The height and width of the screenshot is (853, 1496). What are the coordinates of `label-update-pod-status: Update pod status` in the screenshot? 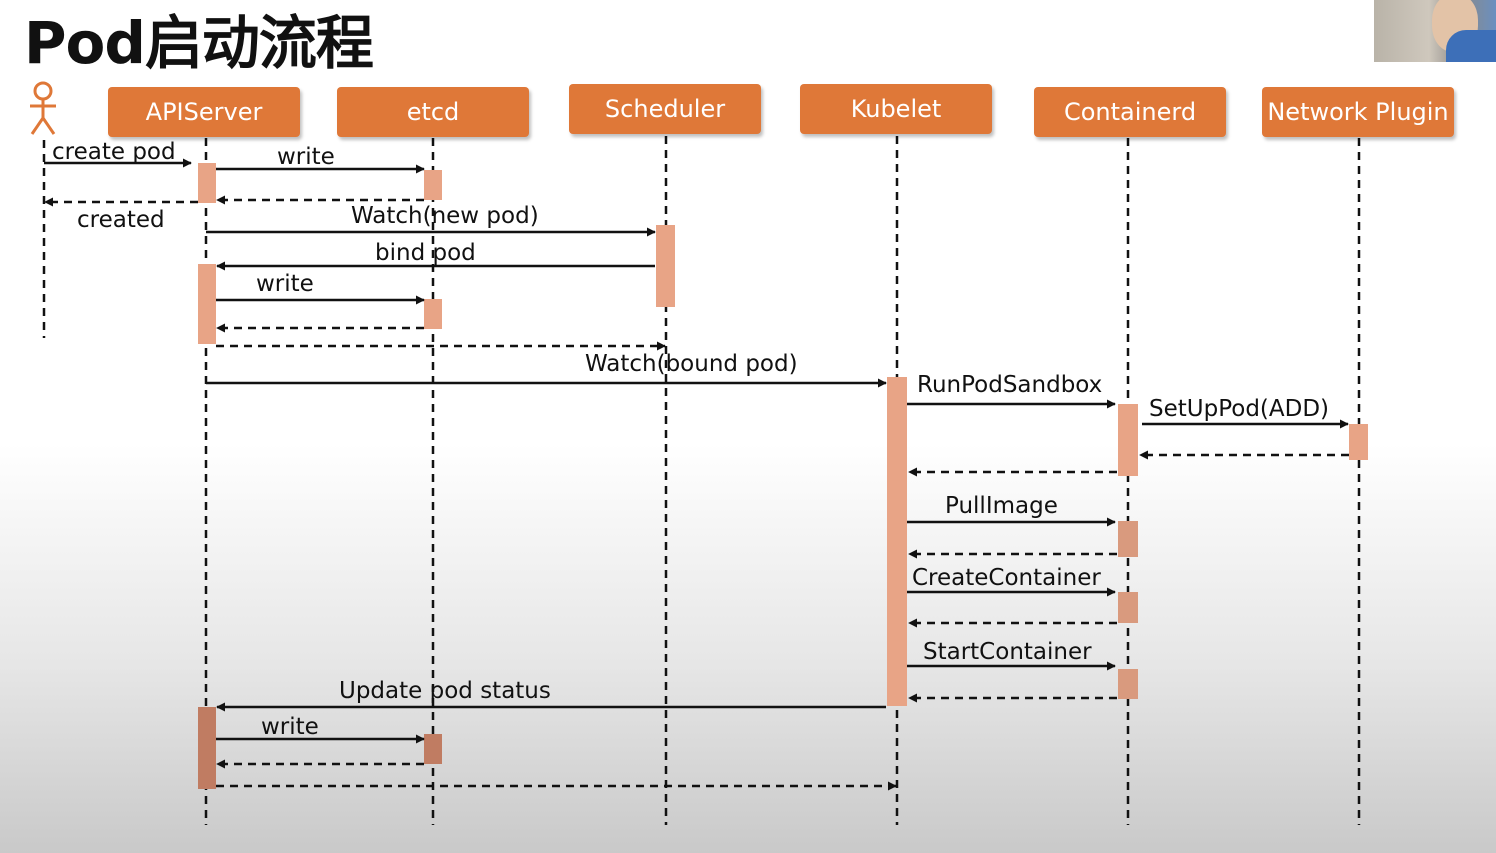 It's located at (445, 691).